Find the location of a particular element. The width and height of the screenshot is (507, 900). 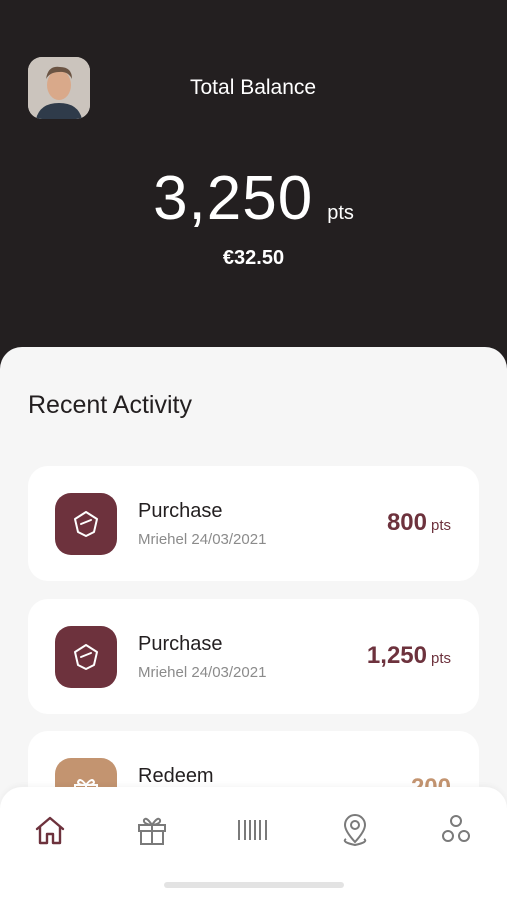

section-title: Recent Activity is located at coordinates (110, 405).